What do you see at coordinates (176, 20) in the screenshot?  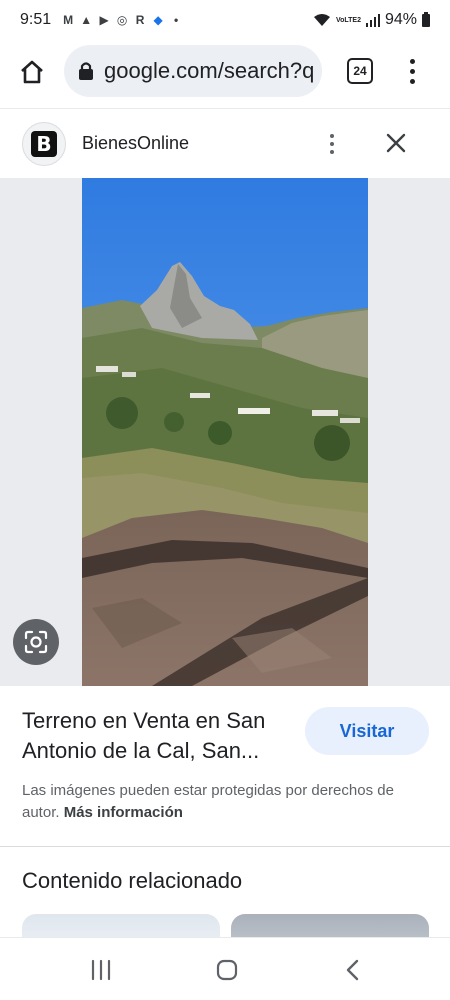 I see `more-notifications-icon: •` at bounding box center [176, 20].